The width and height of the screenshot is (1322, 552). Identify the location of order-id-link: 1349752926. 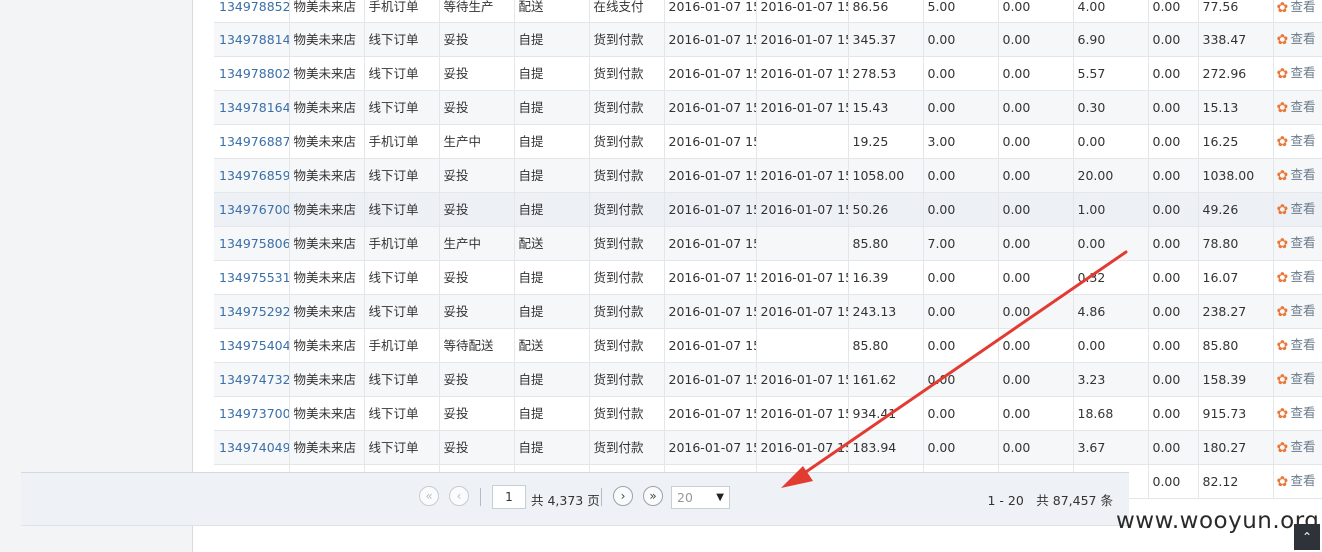
(252, 311).